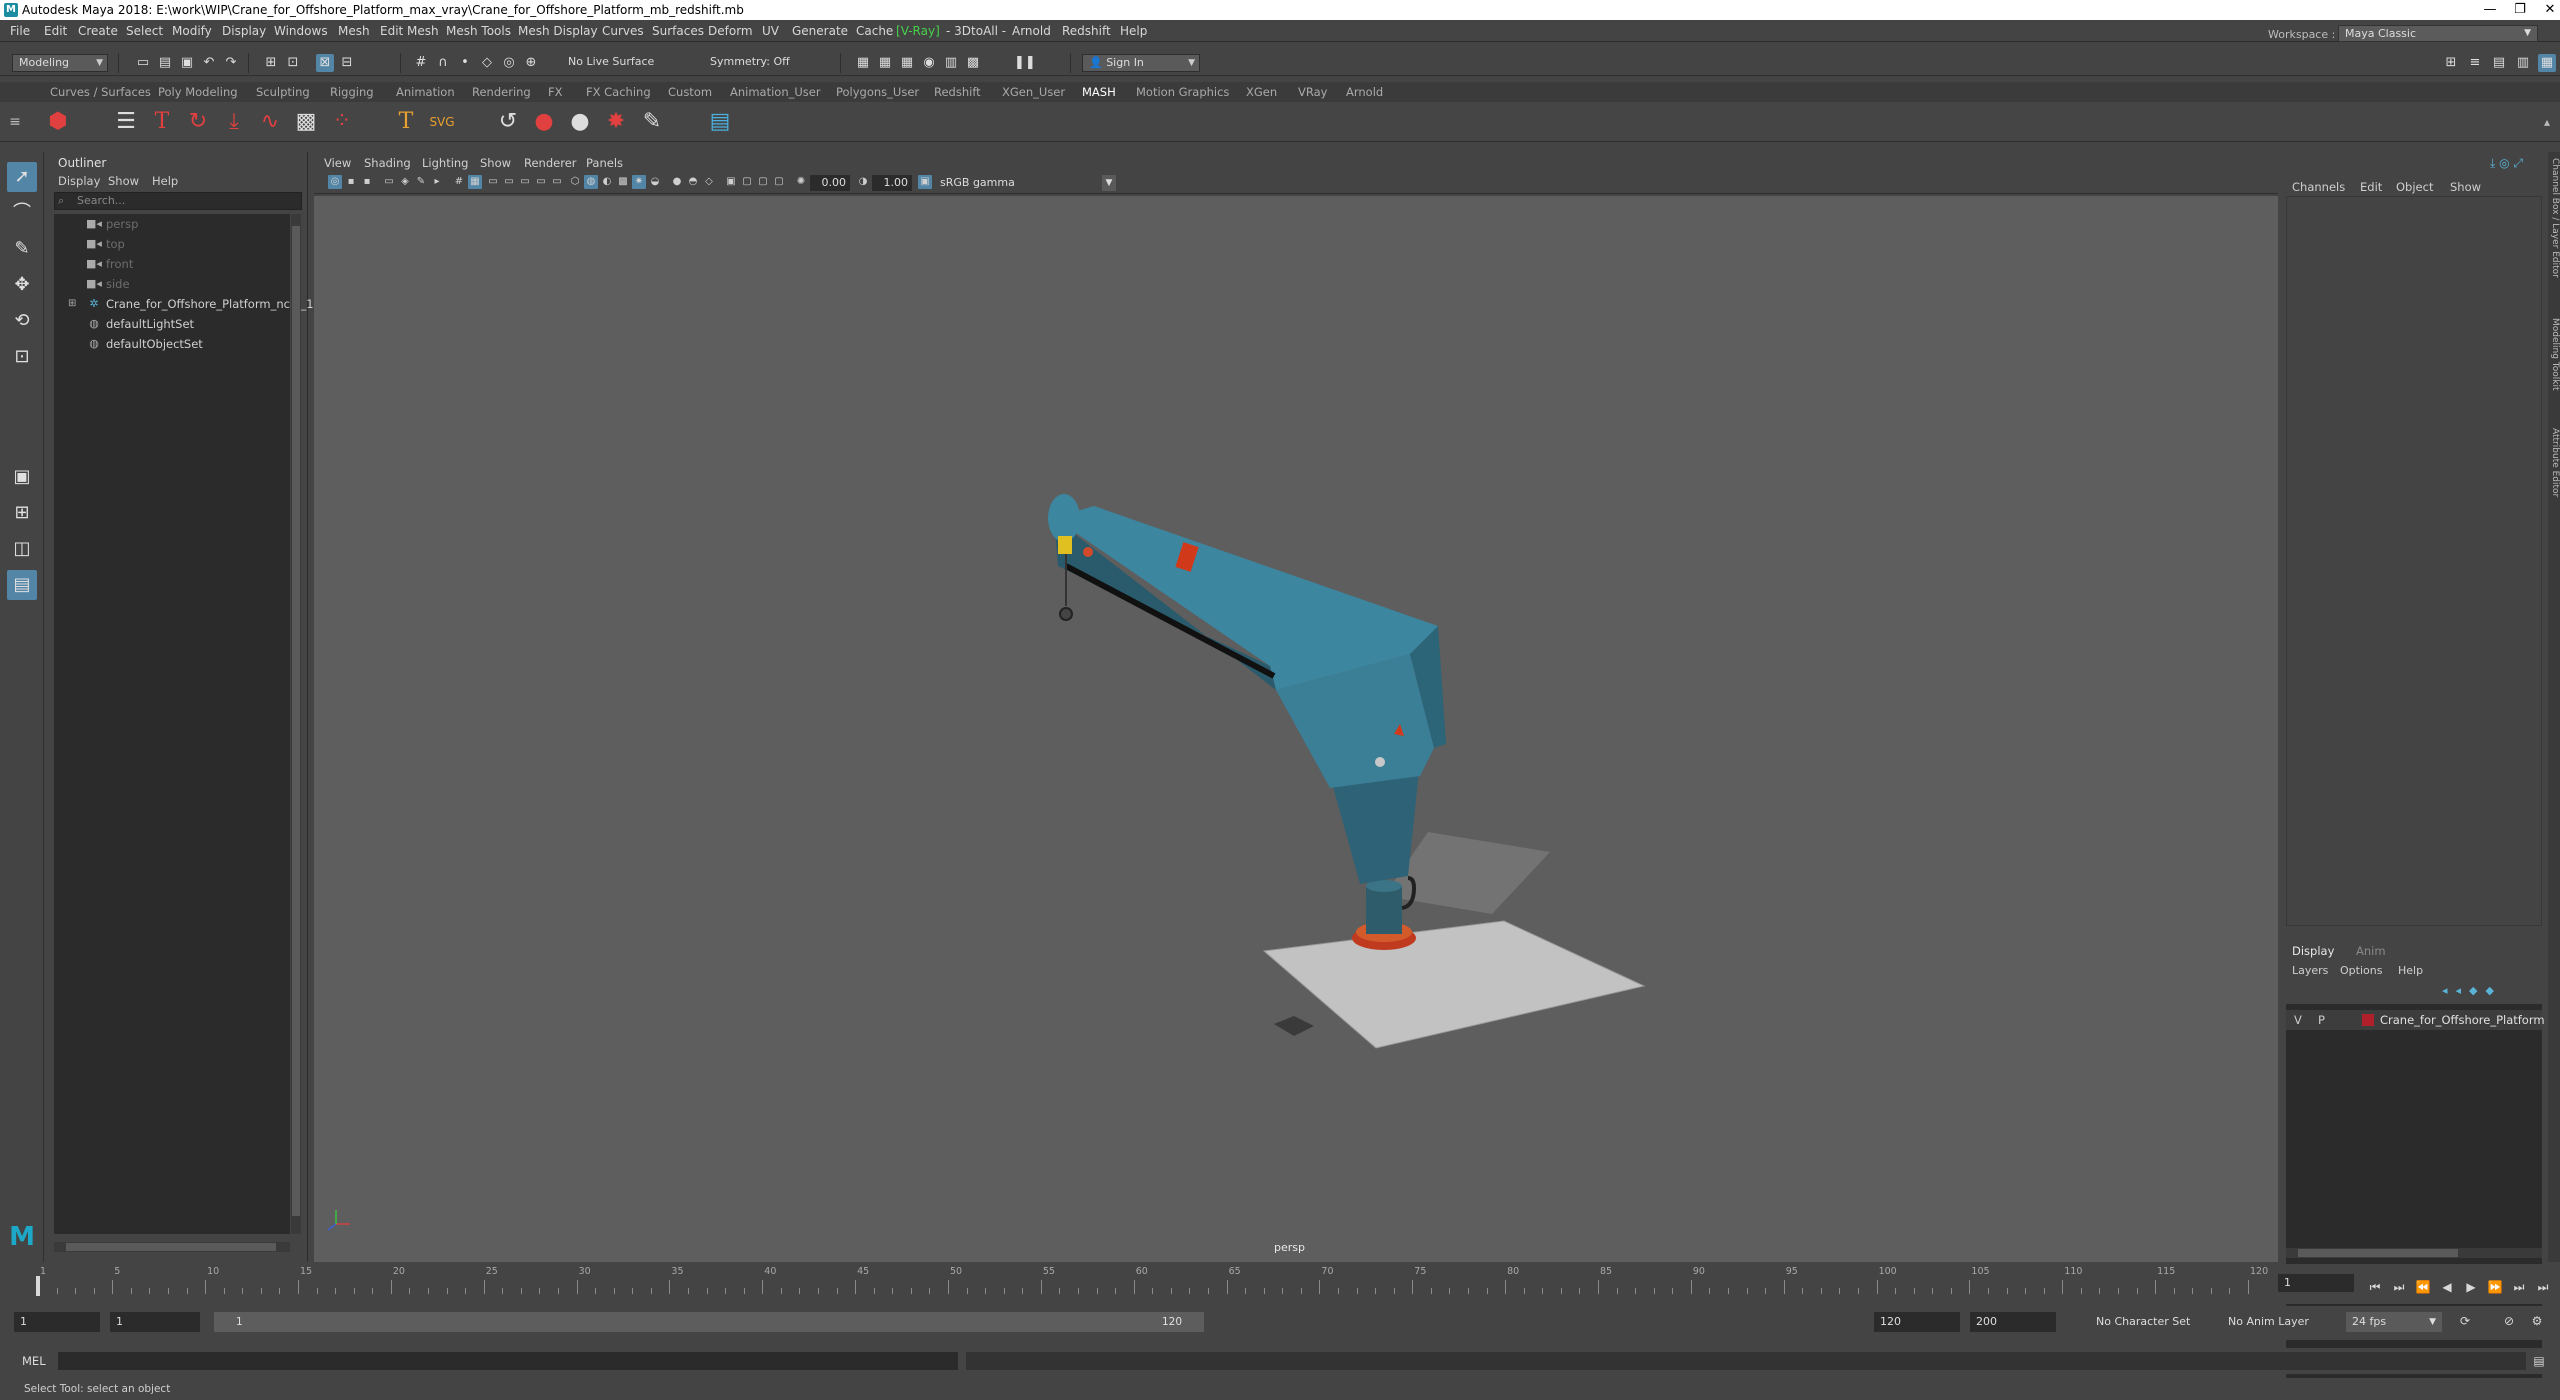 The image size is (2560, 1400). What do you see at coordinates (2394, 1322) in the screenshot?
I see `fps-dropdown: 24 fps ▼` at bounding box center [2394, 1322].